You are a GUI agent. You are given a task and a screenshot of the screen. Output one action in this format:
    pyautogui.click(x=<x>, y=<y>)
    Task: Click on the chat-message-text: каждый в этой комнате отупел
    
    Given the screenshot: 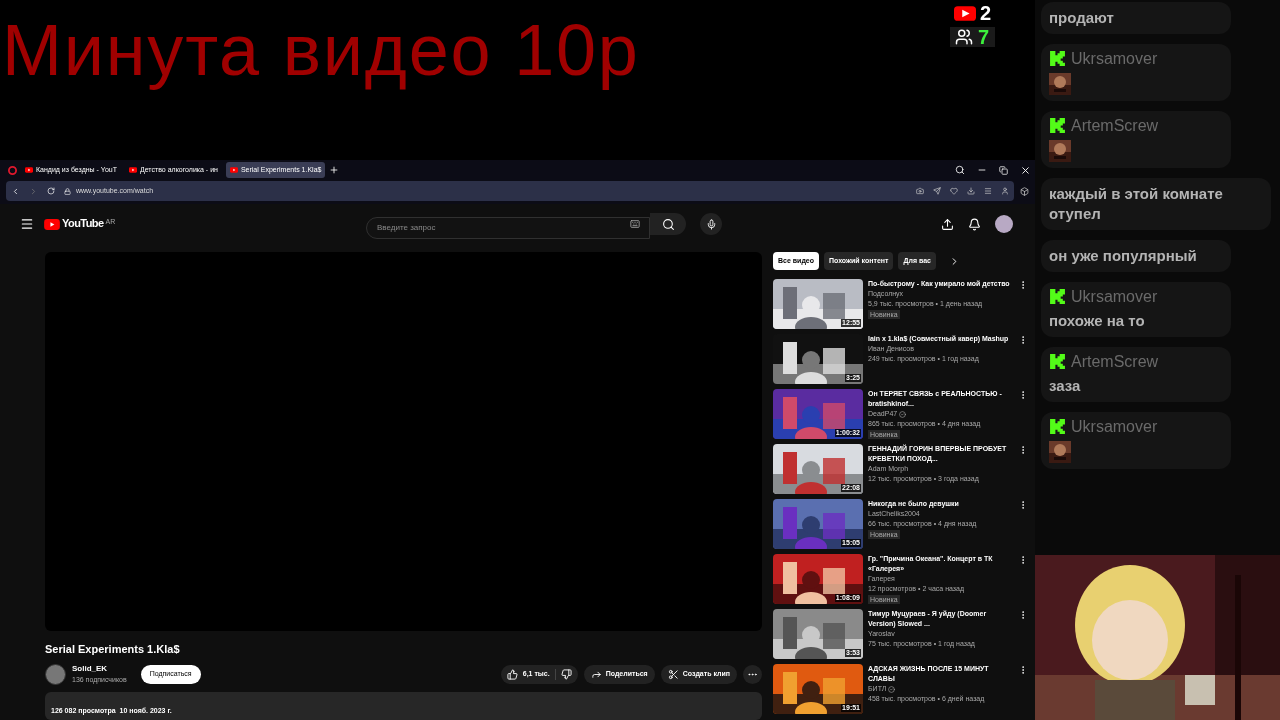 What is the action you would take?
    pyautogui.click(x=1136, y=204)
    